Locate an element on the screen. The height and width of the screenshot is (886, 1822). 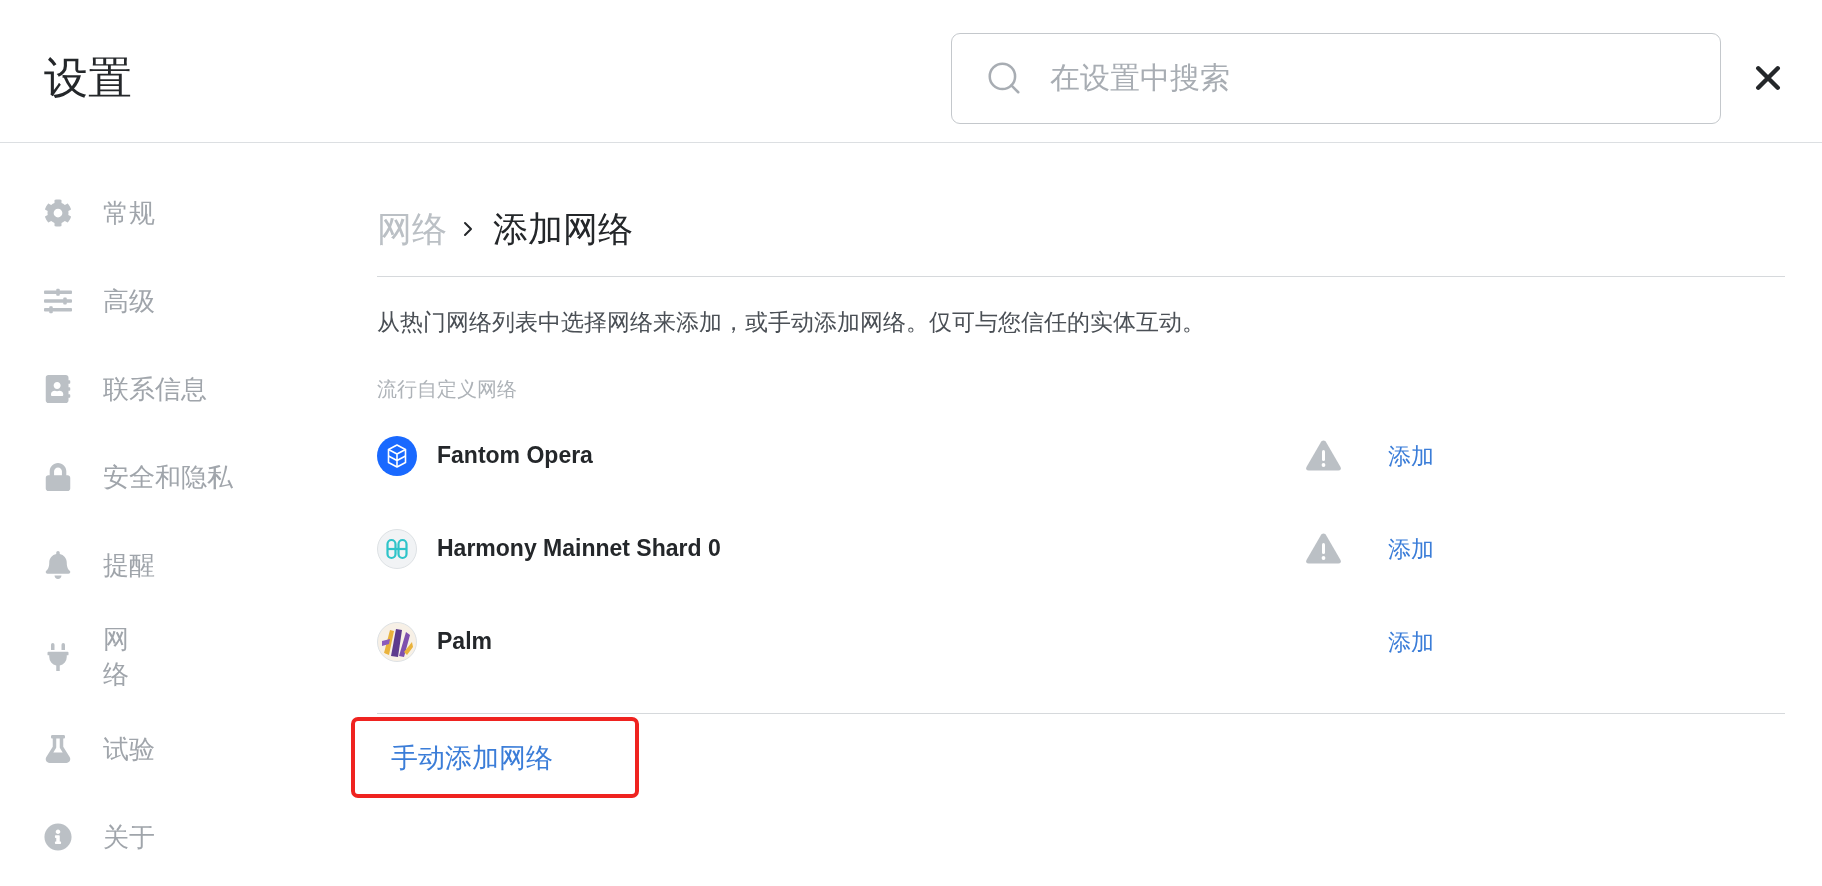
double-loop-logo-icon is located at coordinates (397, 548).